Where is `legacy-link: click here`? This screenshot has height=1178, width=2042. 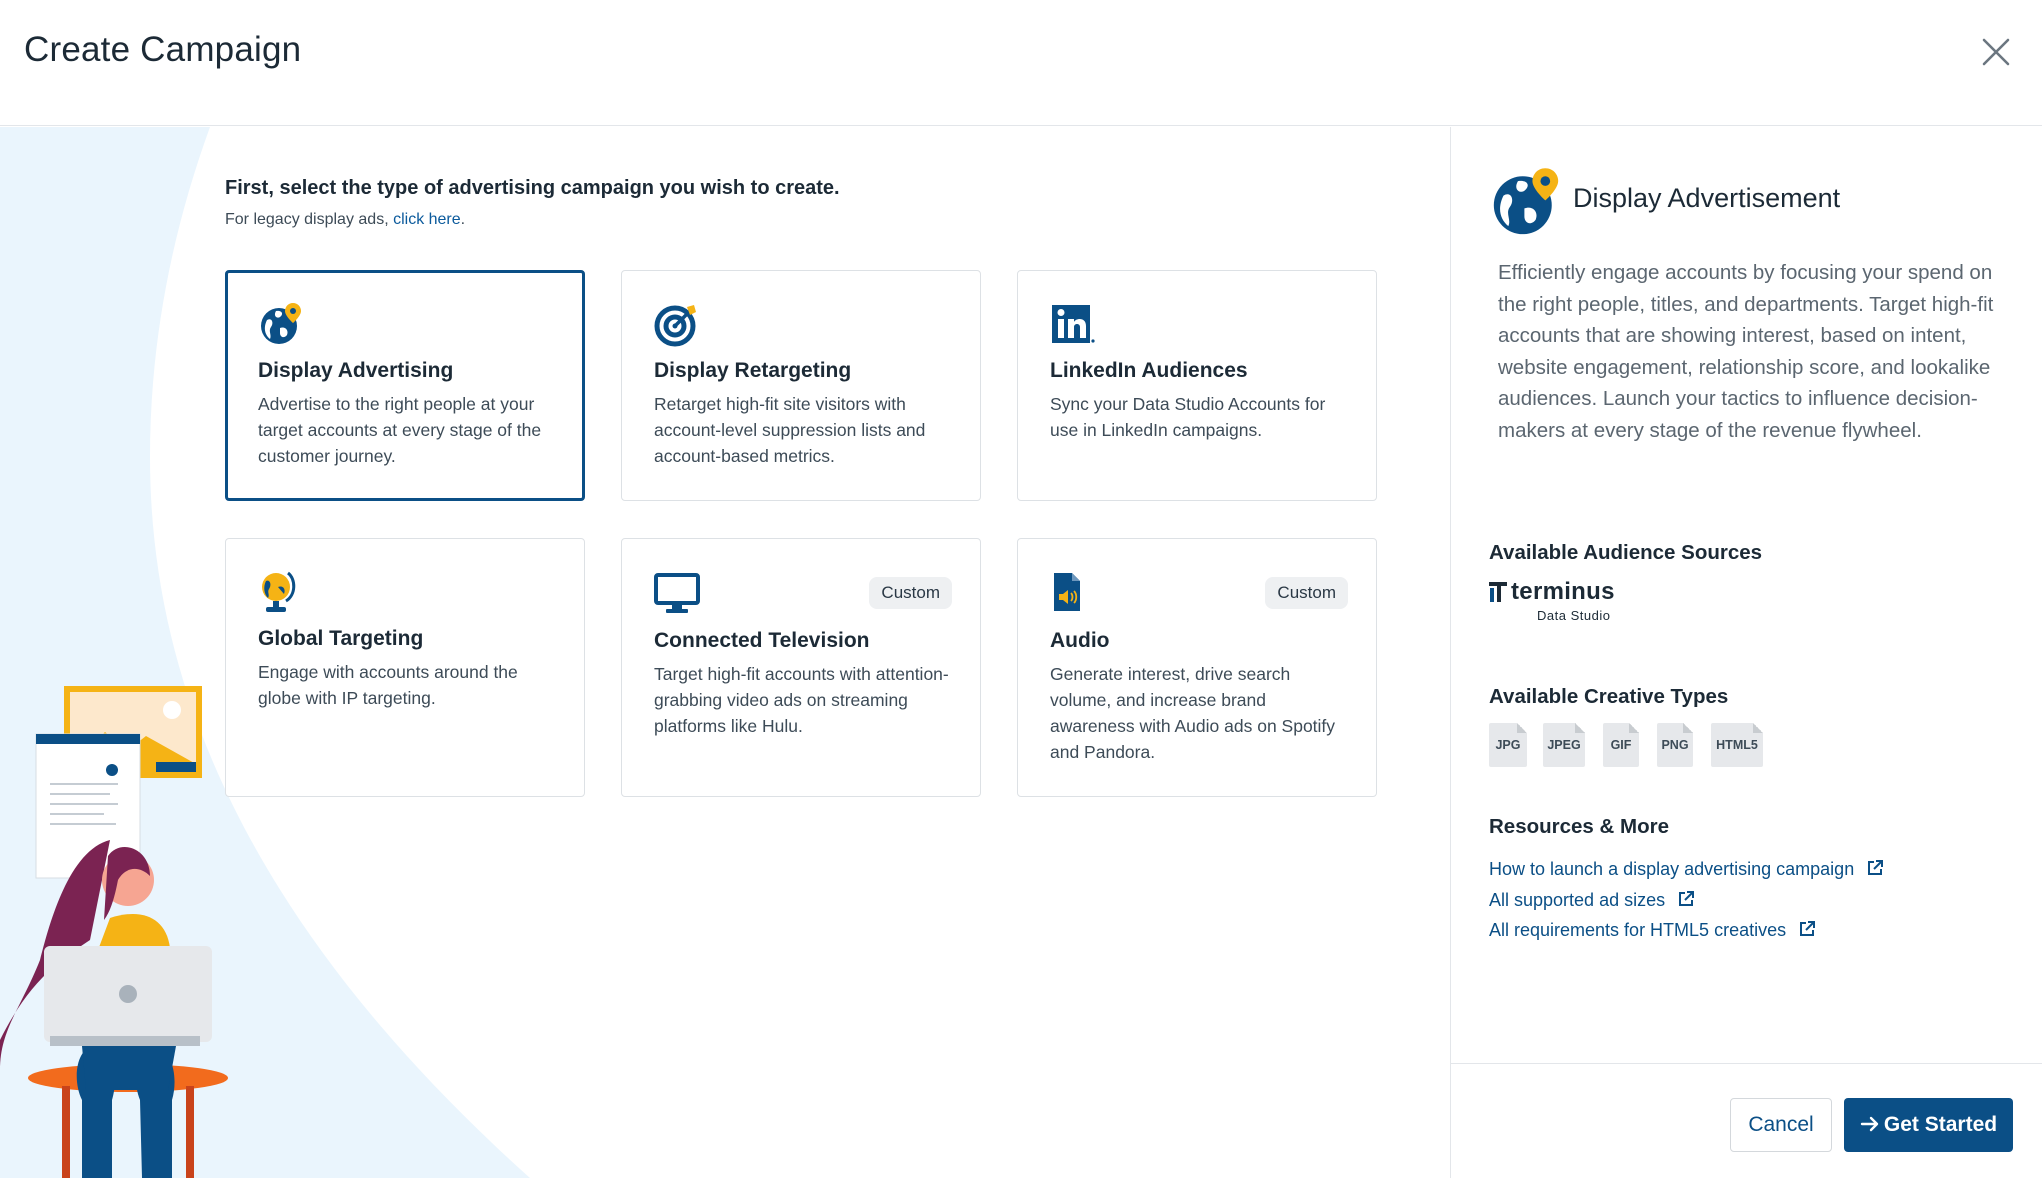 legacy-link: click here is located at coordinates (427, 219).